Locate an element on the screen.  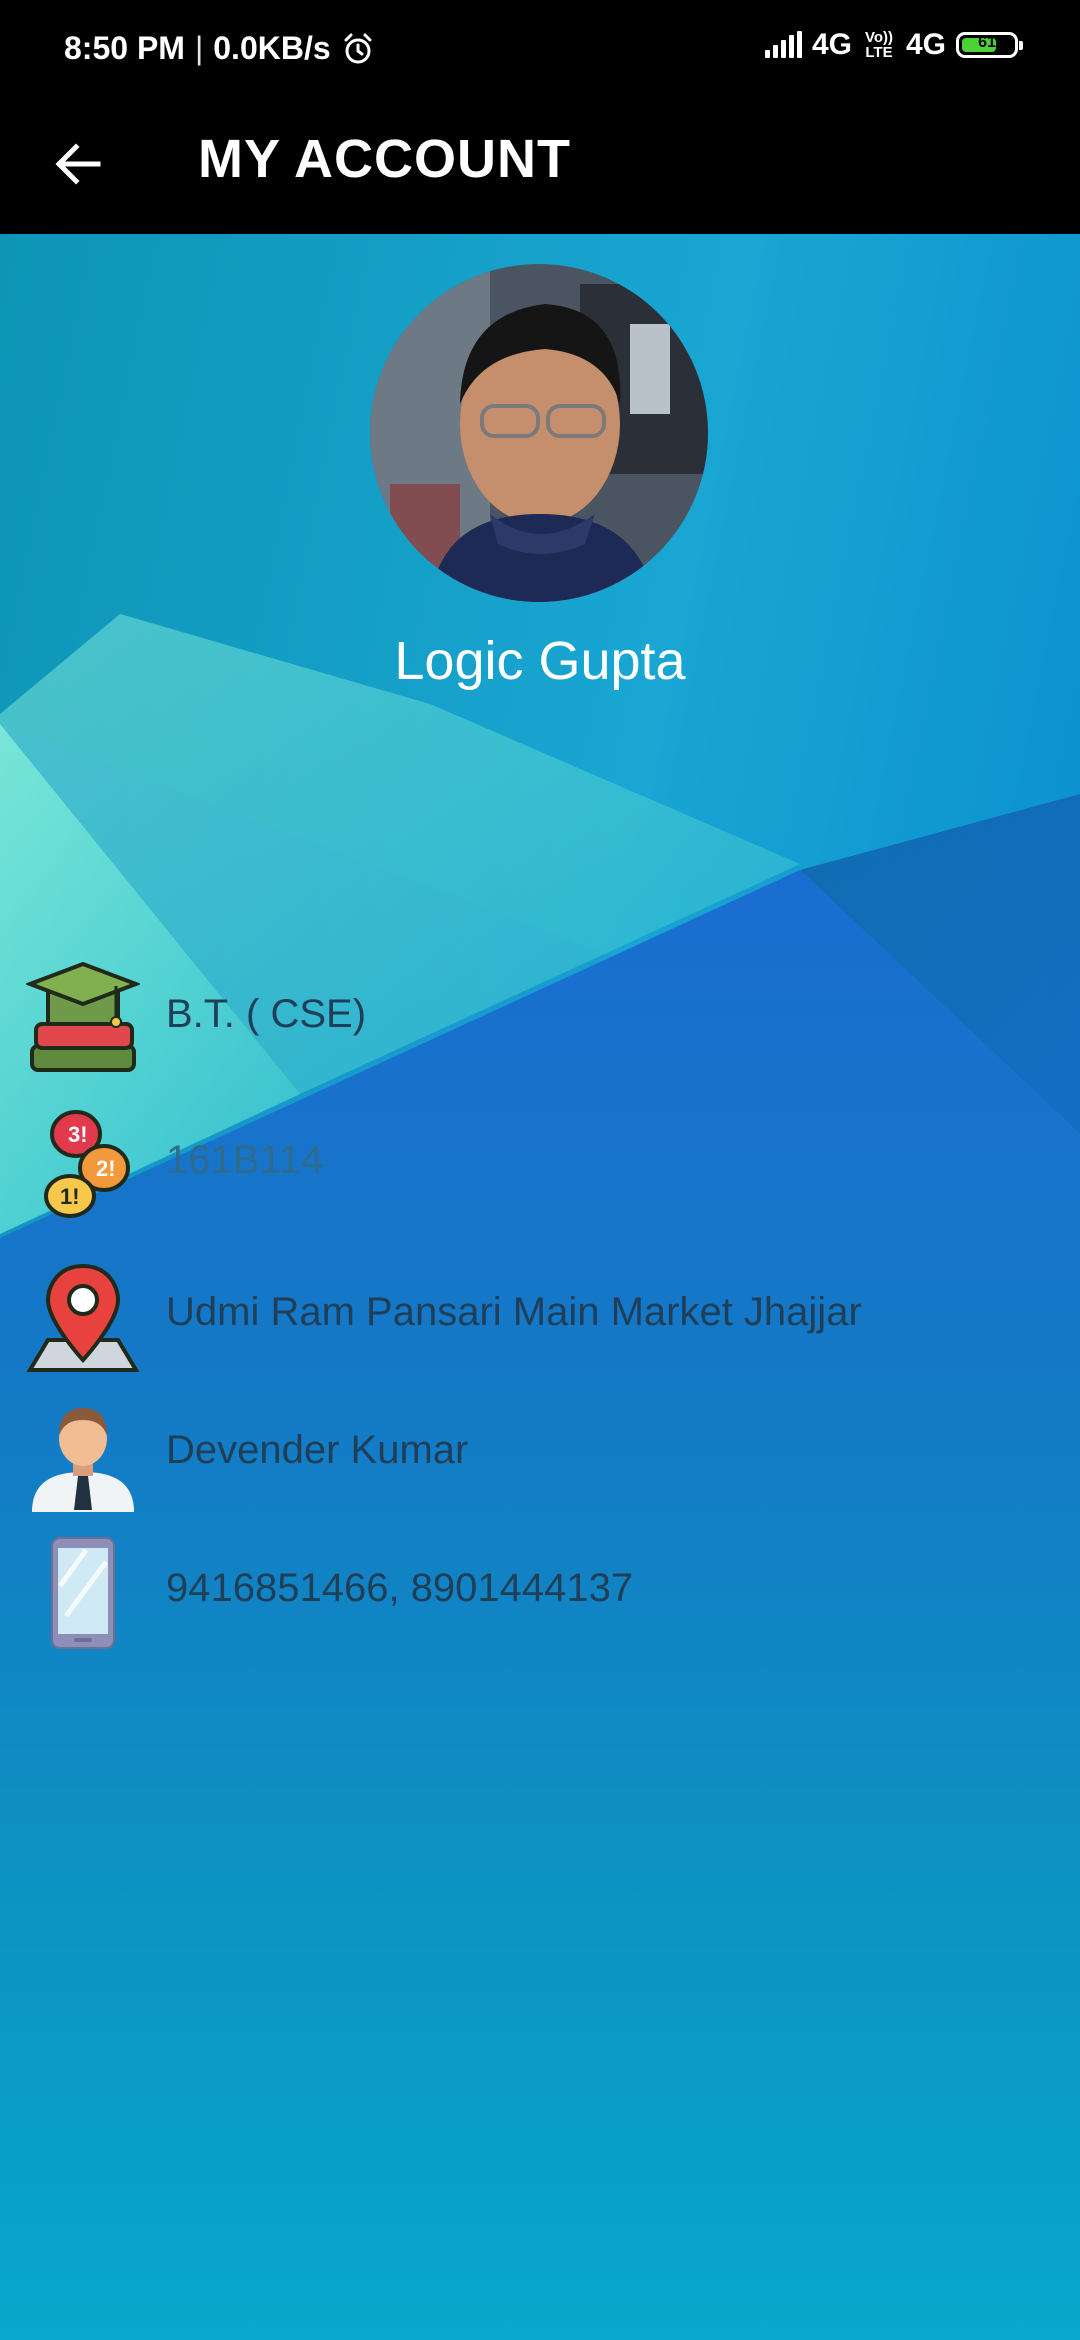
back-button is located at coordinates (78, 164).